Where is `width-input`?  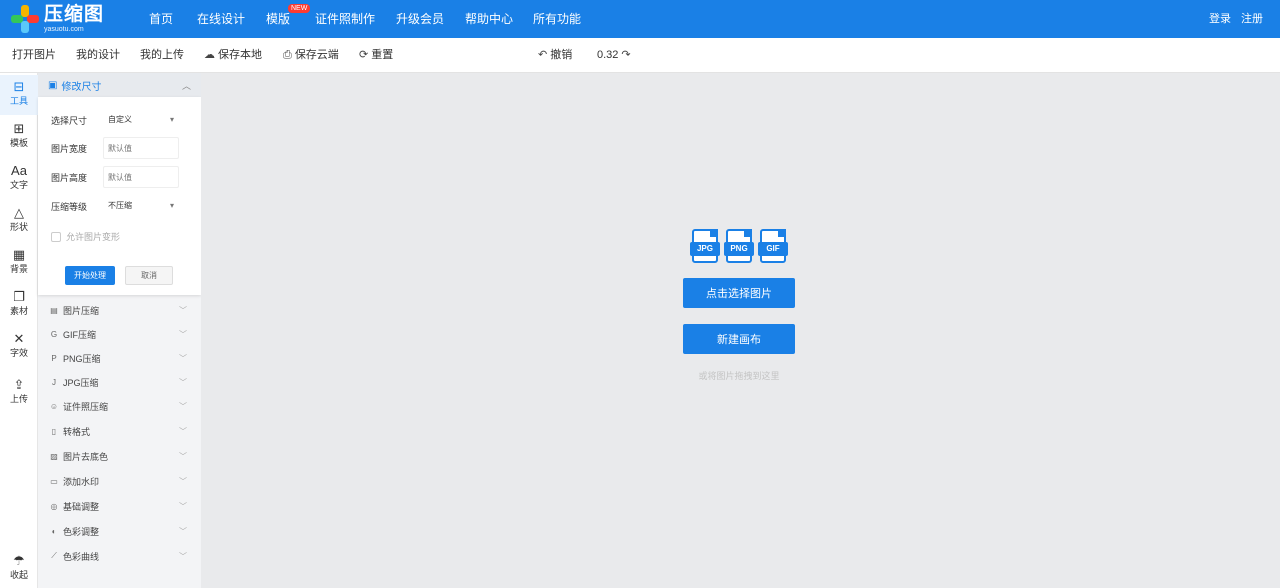 width-input is located at coordinates (141, 148).